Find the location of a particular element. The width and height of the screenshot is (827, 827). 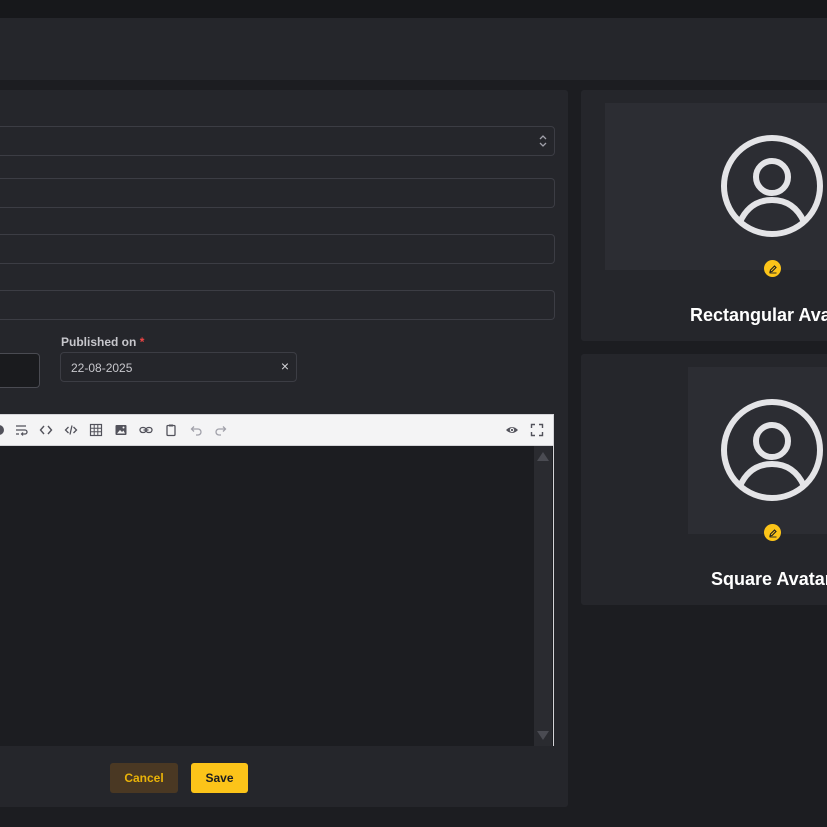

table-icon is located at coordinates (96, 430).